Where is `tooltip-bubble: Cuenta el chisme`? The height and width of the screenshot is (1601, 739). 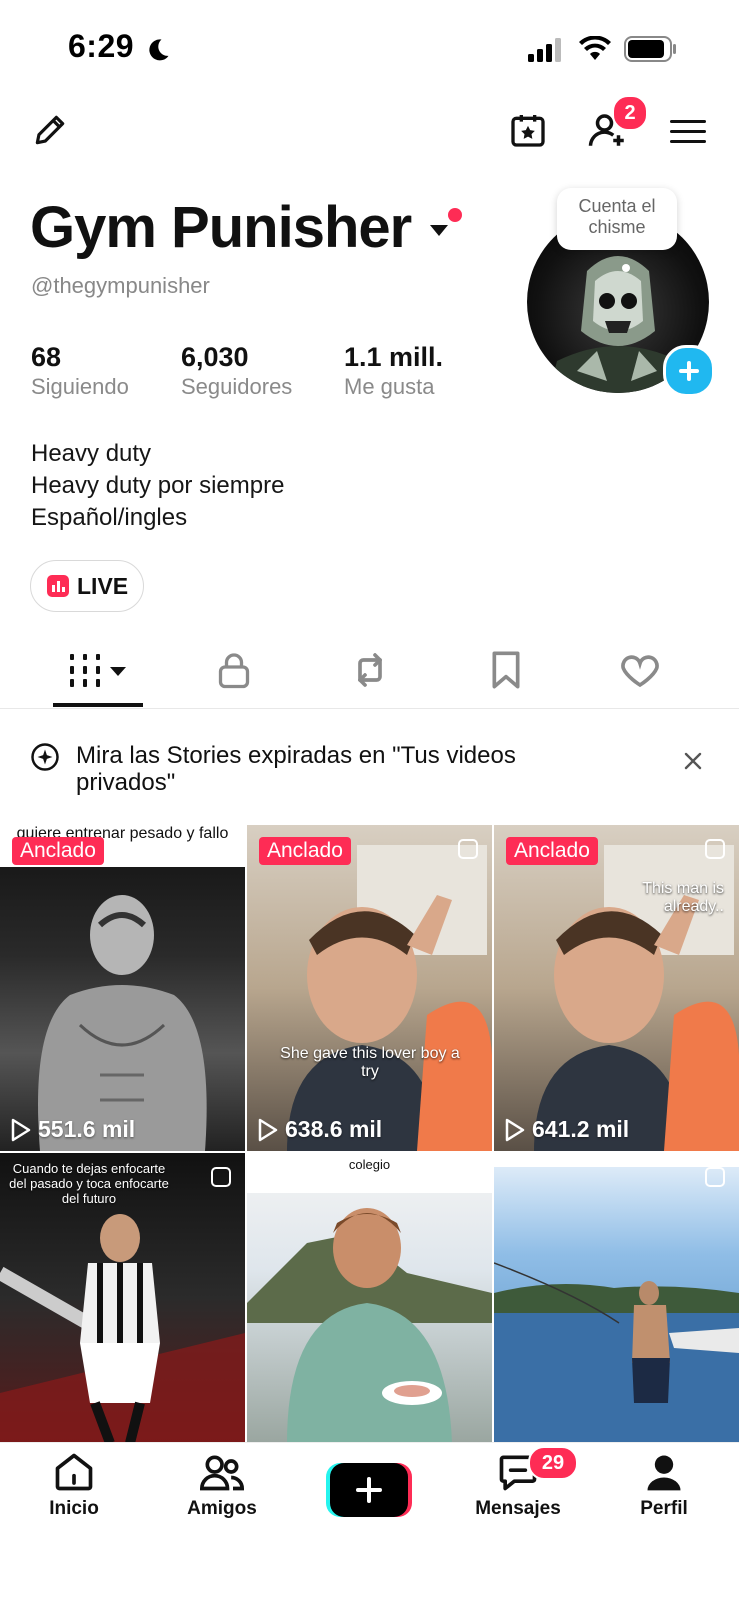
tooltip-bubble: Cuenta el chisme is located at coordinates (617, 219).